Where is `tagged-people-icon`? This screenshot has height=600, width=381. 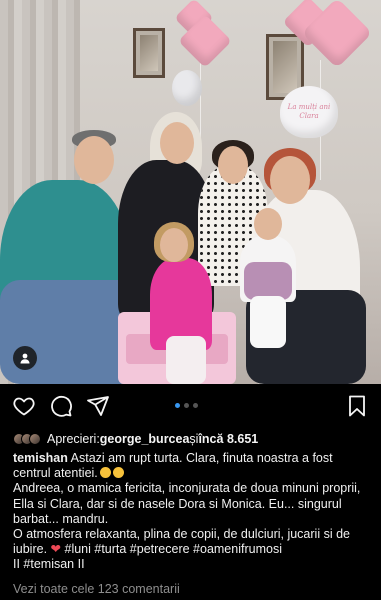
tagged-people-icon is located at coordinates (25, 358).